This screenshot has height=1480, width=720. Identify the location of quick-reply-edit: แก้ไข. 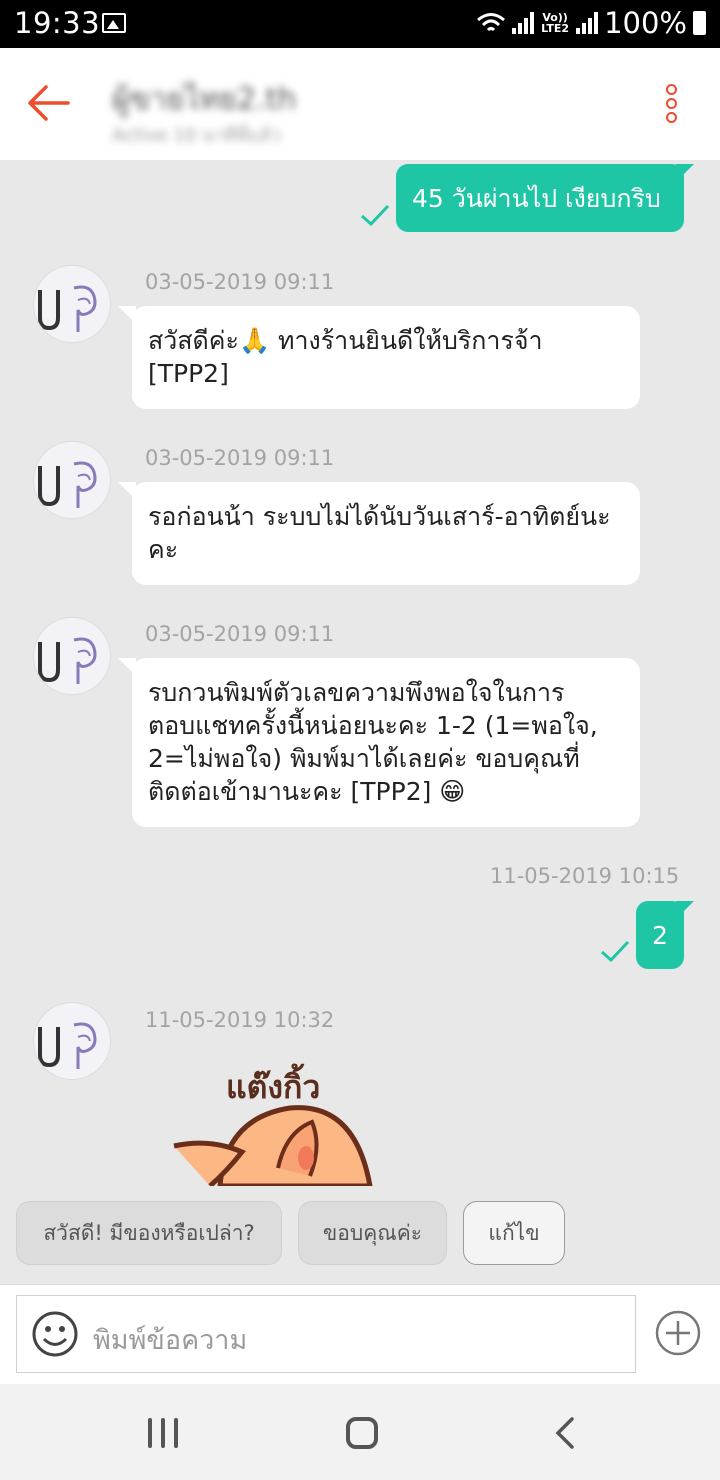
(514, 1233).